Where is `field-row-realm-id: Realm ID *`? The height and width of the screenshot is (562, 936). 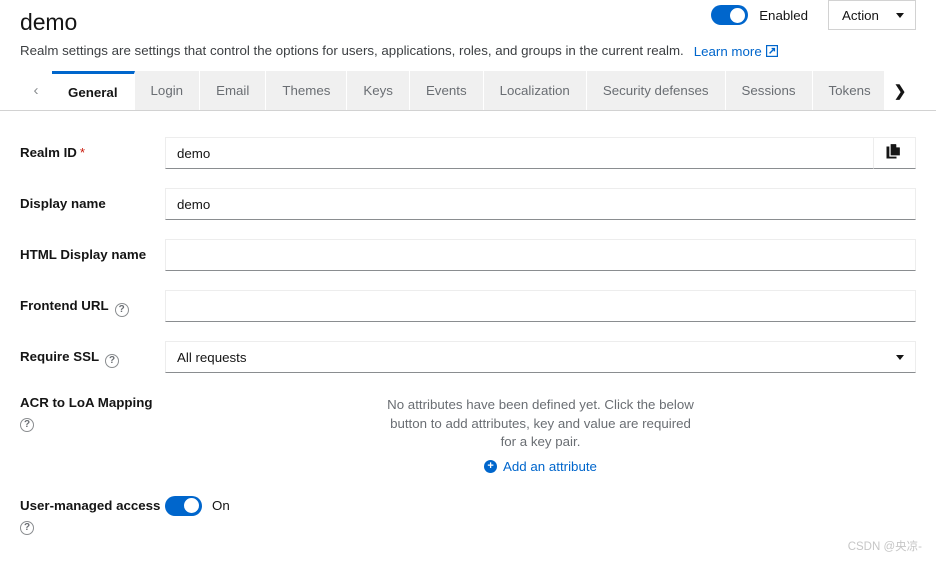
field-row-realm-id: Realm ID * is located at coordinates (468, 153).